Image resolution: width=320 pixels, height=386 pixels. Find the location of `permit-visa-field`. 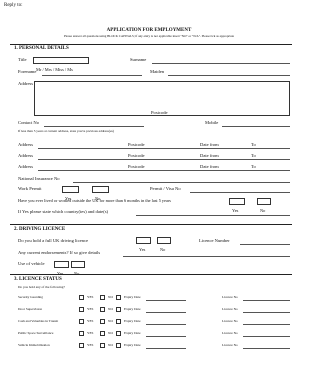

permit-visa-field is located at coordinates (240, 192).